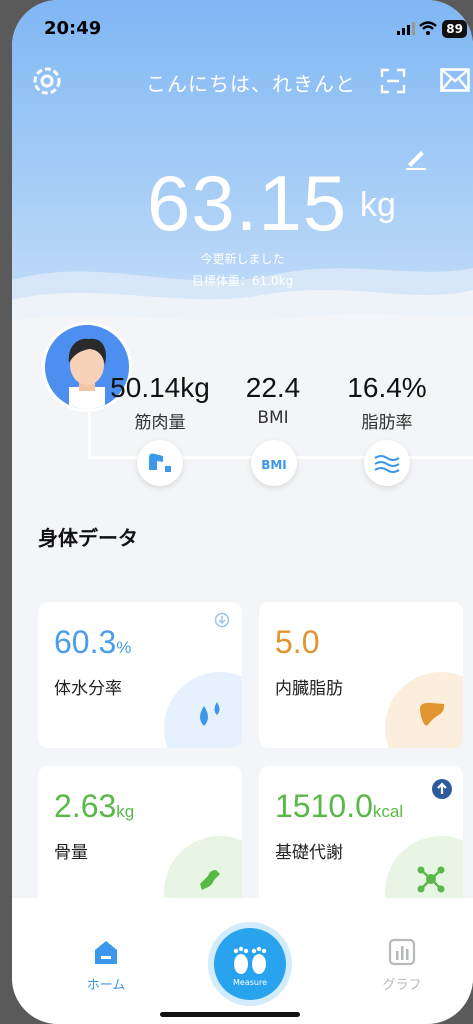 The height and width of the screenshot is (1024, 473). What do you see at coordinates (73, 28) in the screenshot?
I see `status-time: 20:49` at bounding box center [73, 28].